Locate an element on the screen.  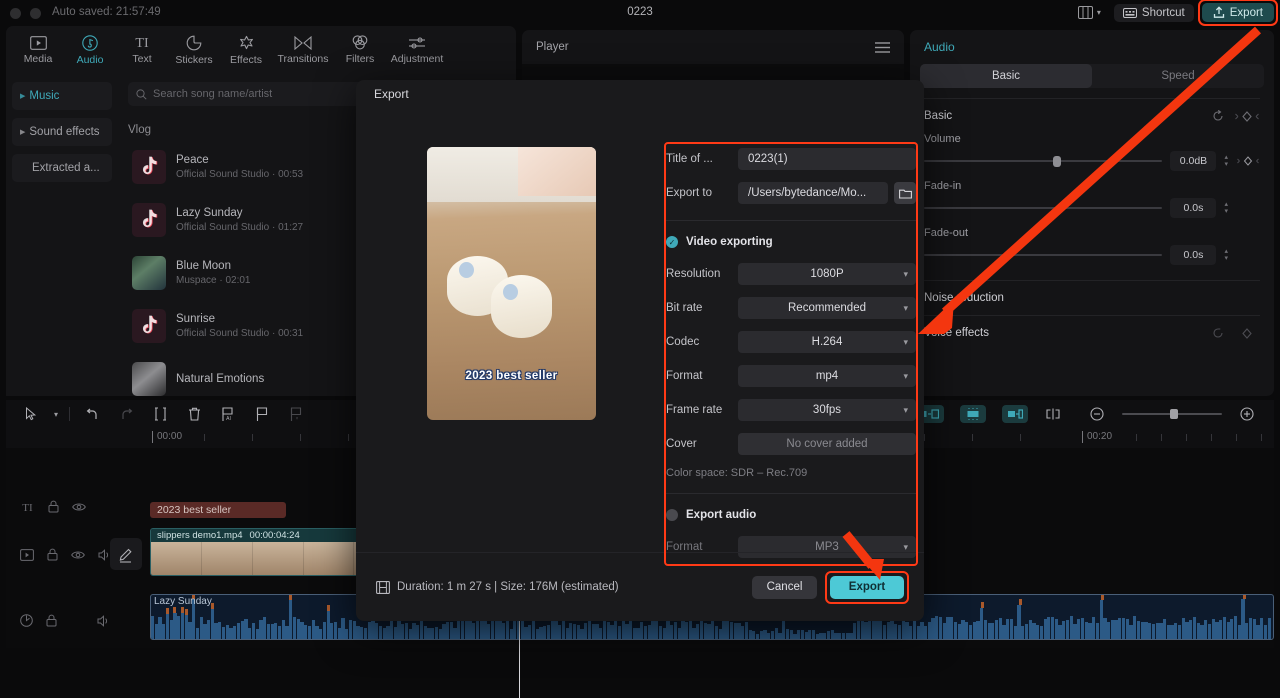
tab-speed: Speed is located at coordinates (1178, 76).